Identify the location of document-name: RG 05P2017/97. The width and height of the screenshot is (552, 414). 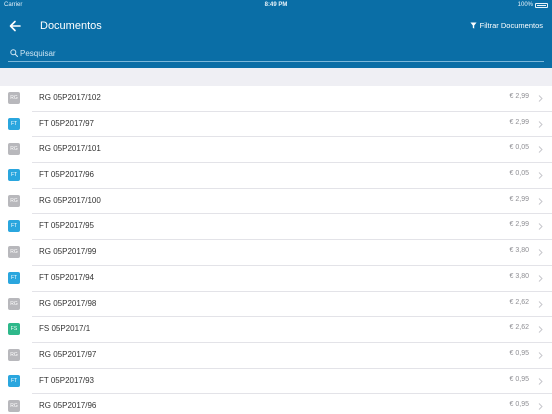
(68, 354).